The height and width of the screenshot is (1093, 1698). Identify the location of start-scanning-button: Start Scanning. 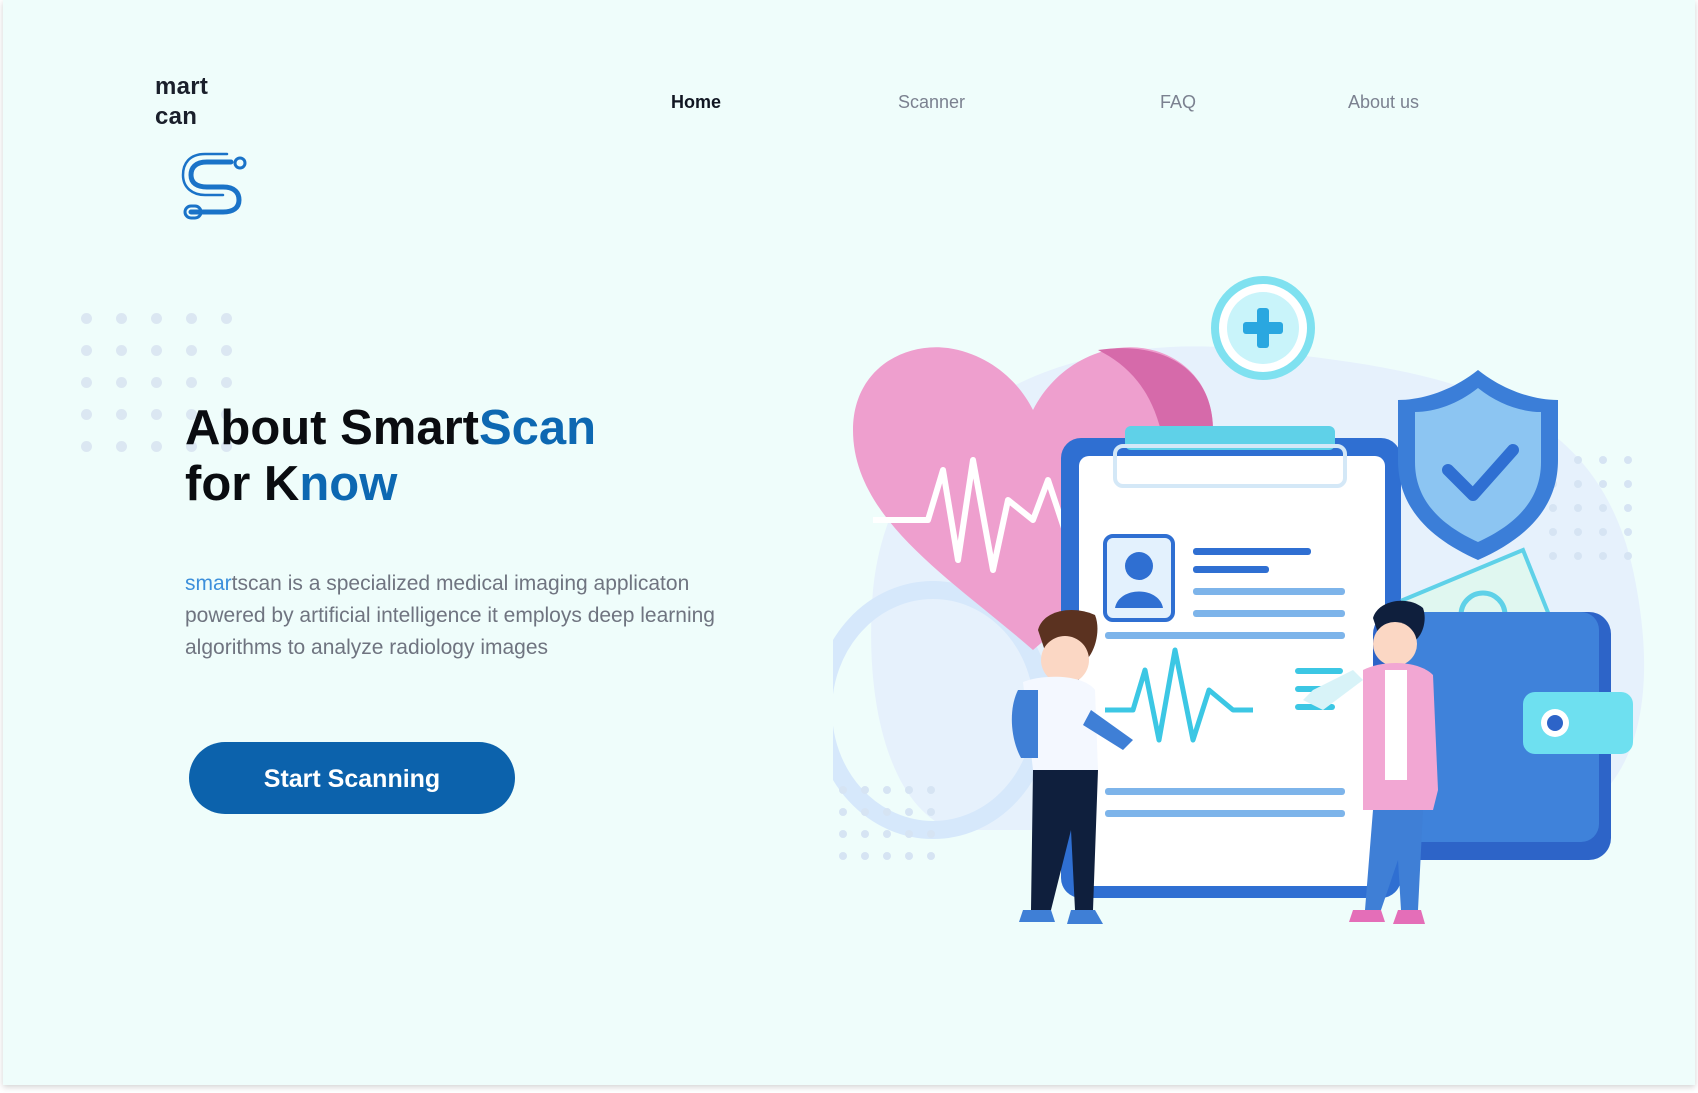
(352, 778).